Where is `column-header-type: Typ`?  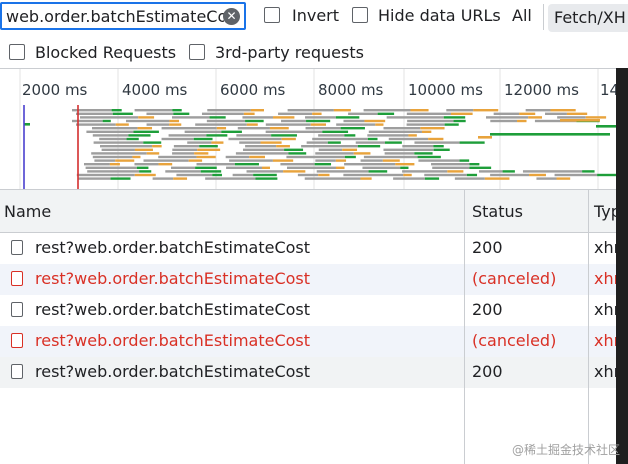 column-header-type: Typ is located at coordinates (607, 212).